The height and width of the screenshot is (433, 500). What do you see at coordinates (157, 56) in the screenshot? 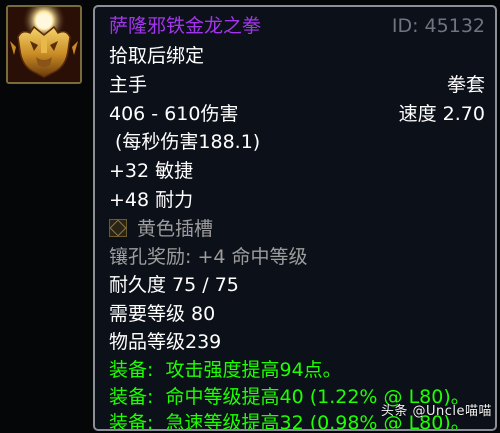
I see `bind-text: 拾取后绑定` at bounding box center [157, 56].